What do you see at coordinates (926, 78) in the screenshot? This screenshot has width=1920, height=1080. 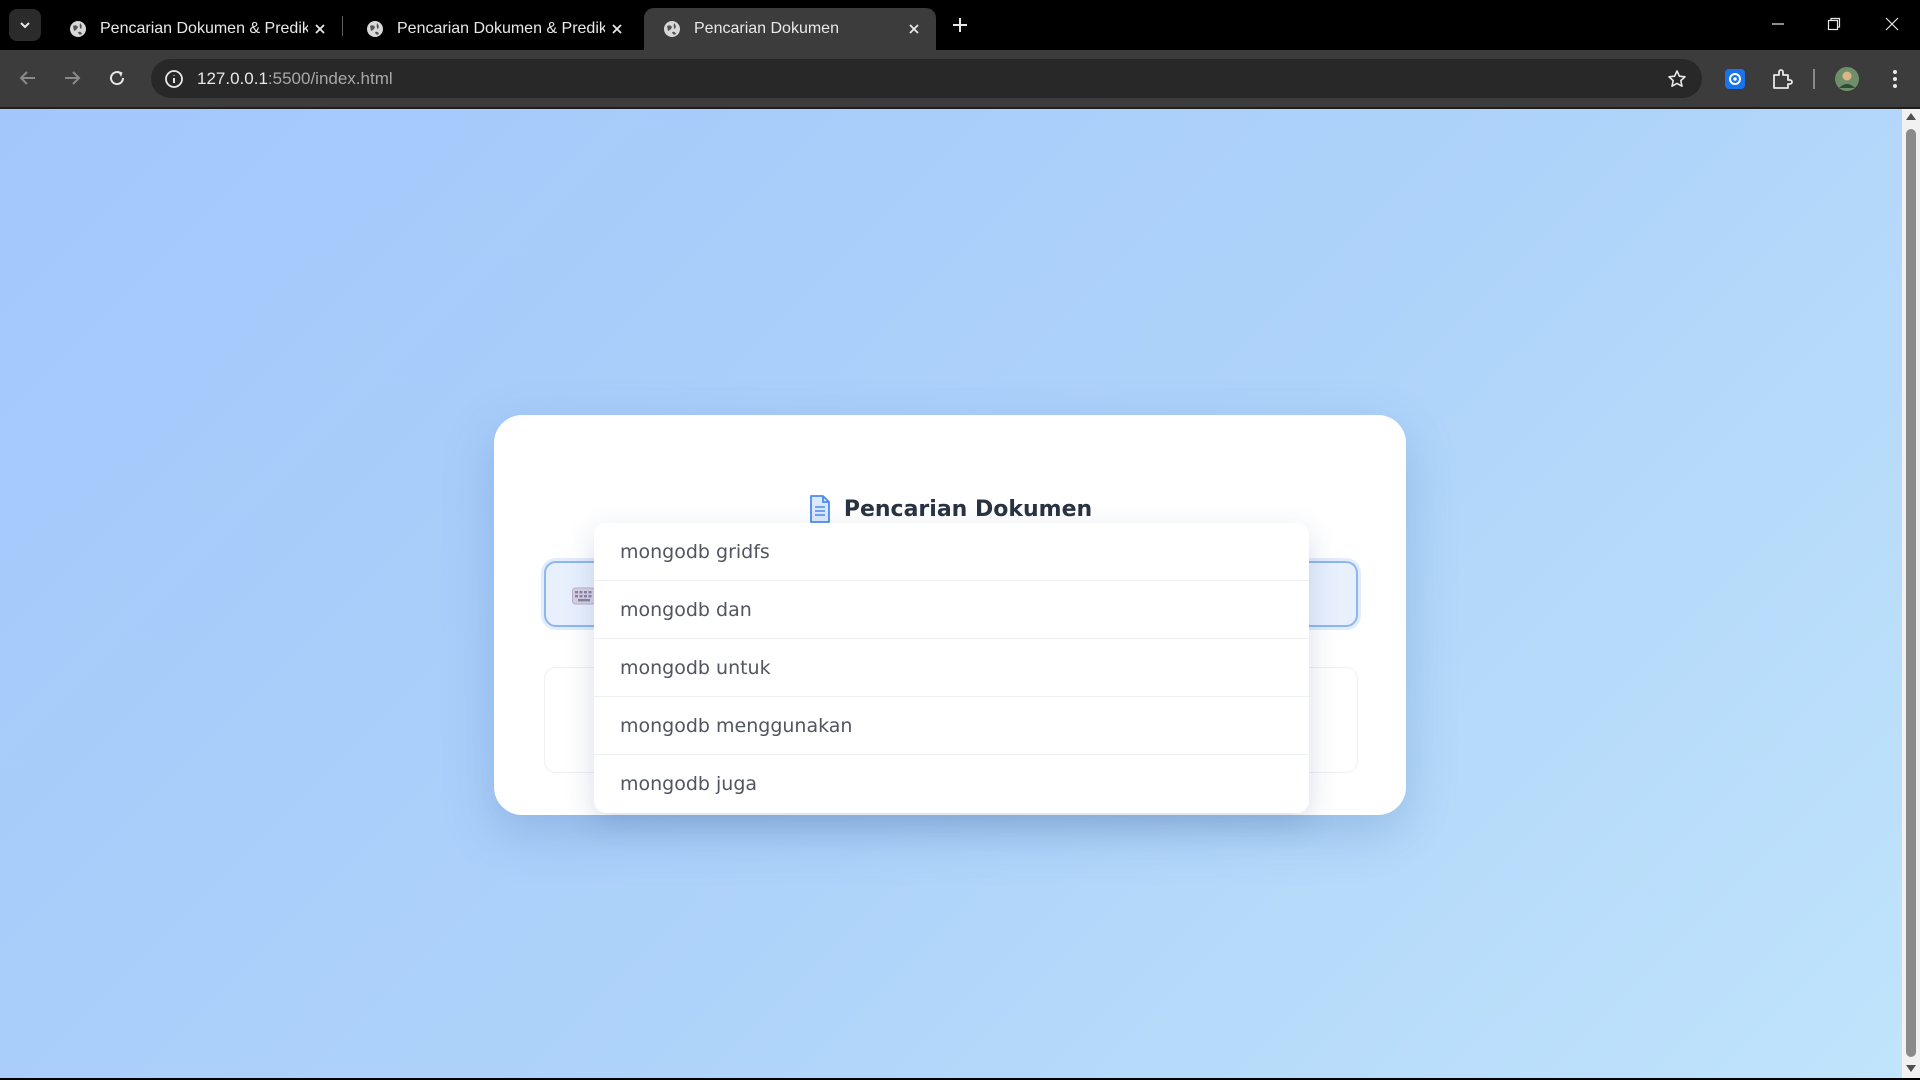 I see `address-bar: 127.0.0.1:5500/index.html` at bounding box center [926, 78].